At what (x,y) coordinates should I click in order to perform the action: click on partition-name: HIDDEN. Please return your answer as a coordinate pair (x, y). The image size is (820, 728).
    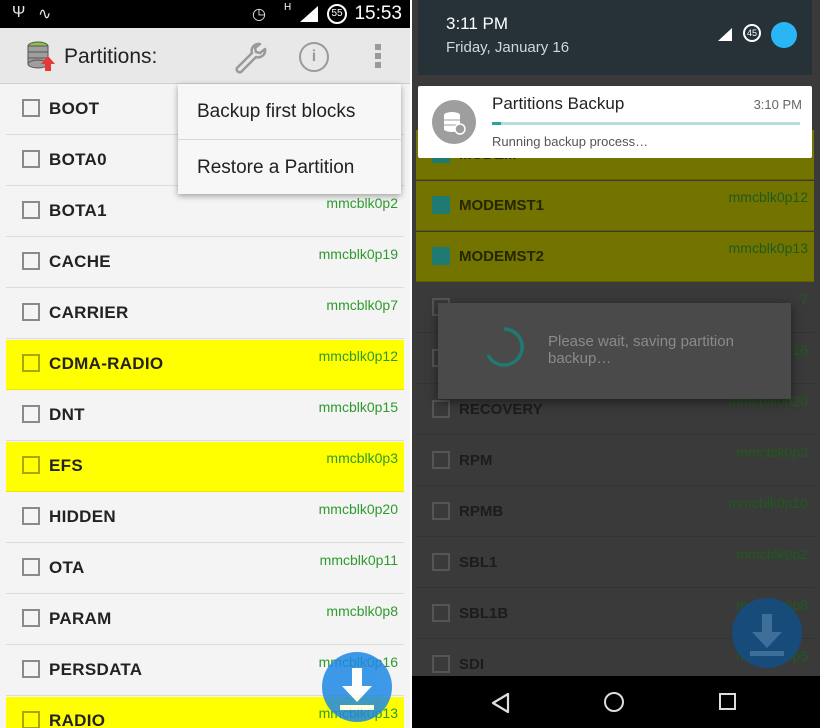
    Looking at the image, I should click on (82, 516).